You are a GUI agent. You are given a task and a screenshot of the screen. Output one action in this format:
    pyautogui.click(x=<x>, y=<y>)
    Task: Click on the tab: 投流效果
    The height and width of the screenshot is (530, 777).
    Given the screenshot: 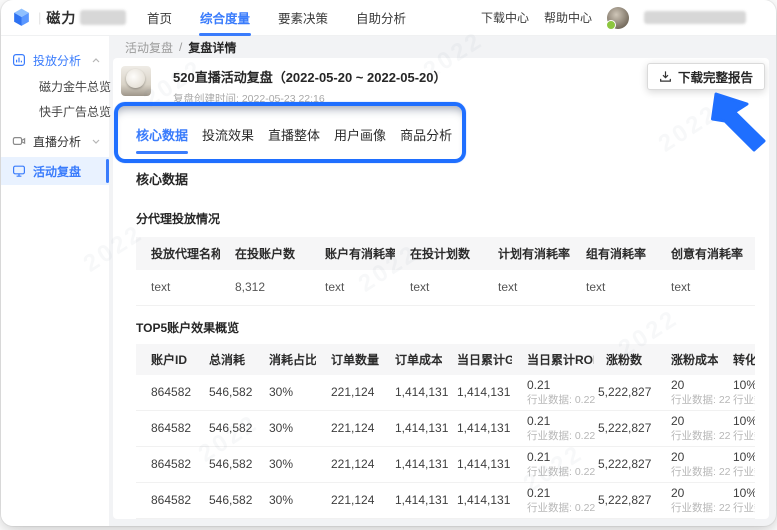 What is the action you would take?
    pyautogui.click(x=228, y=139)
    